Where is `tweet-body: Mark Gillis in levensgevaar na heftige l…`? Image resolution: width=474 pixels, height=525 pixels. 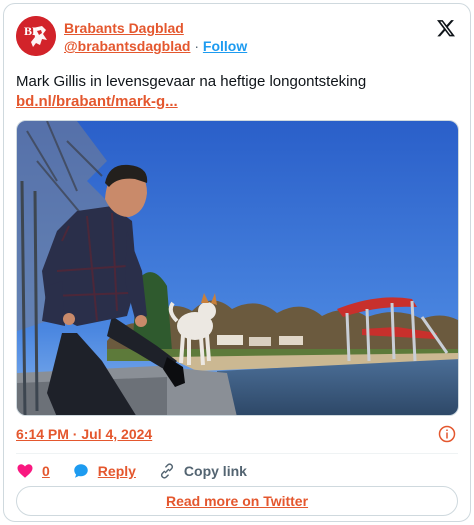
tweet-body: Mark Gillis in levensgevaar na heftige l… is located at coordinates (237, 92).